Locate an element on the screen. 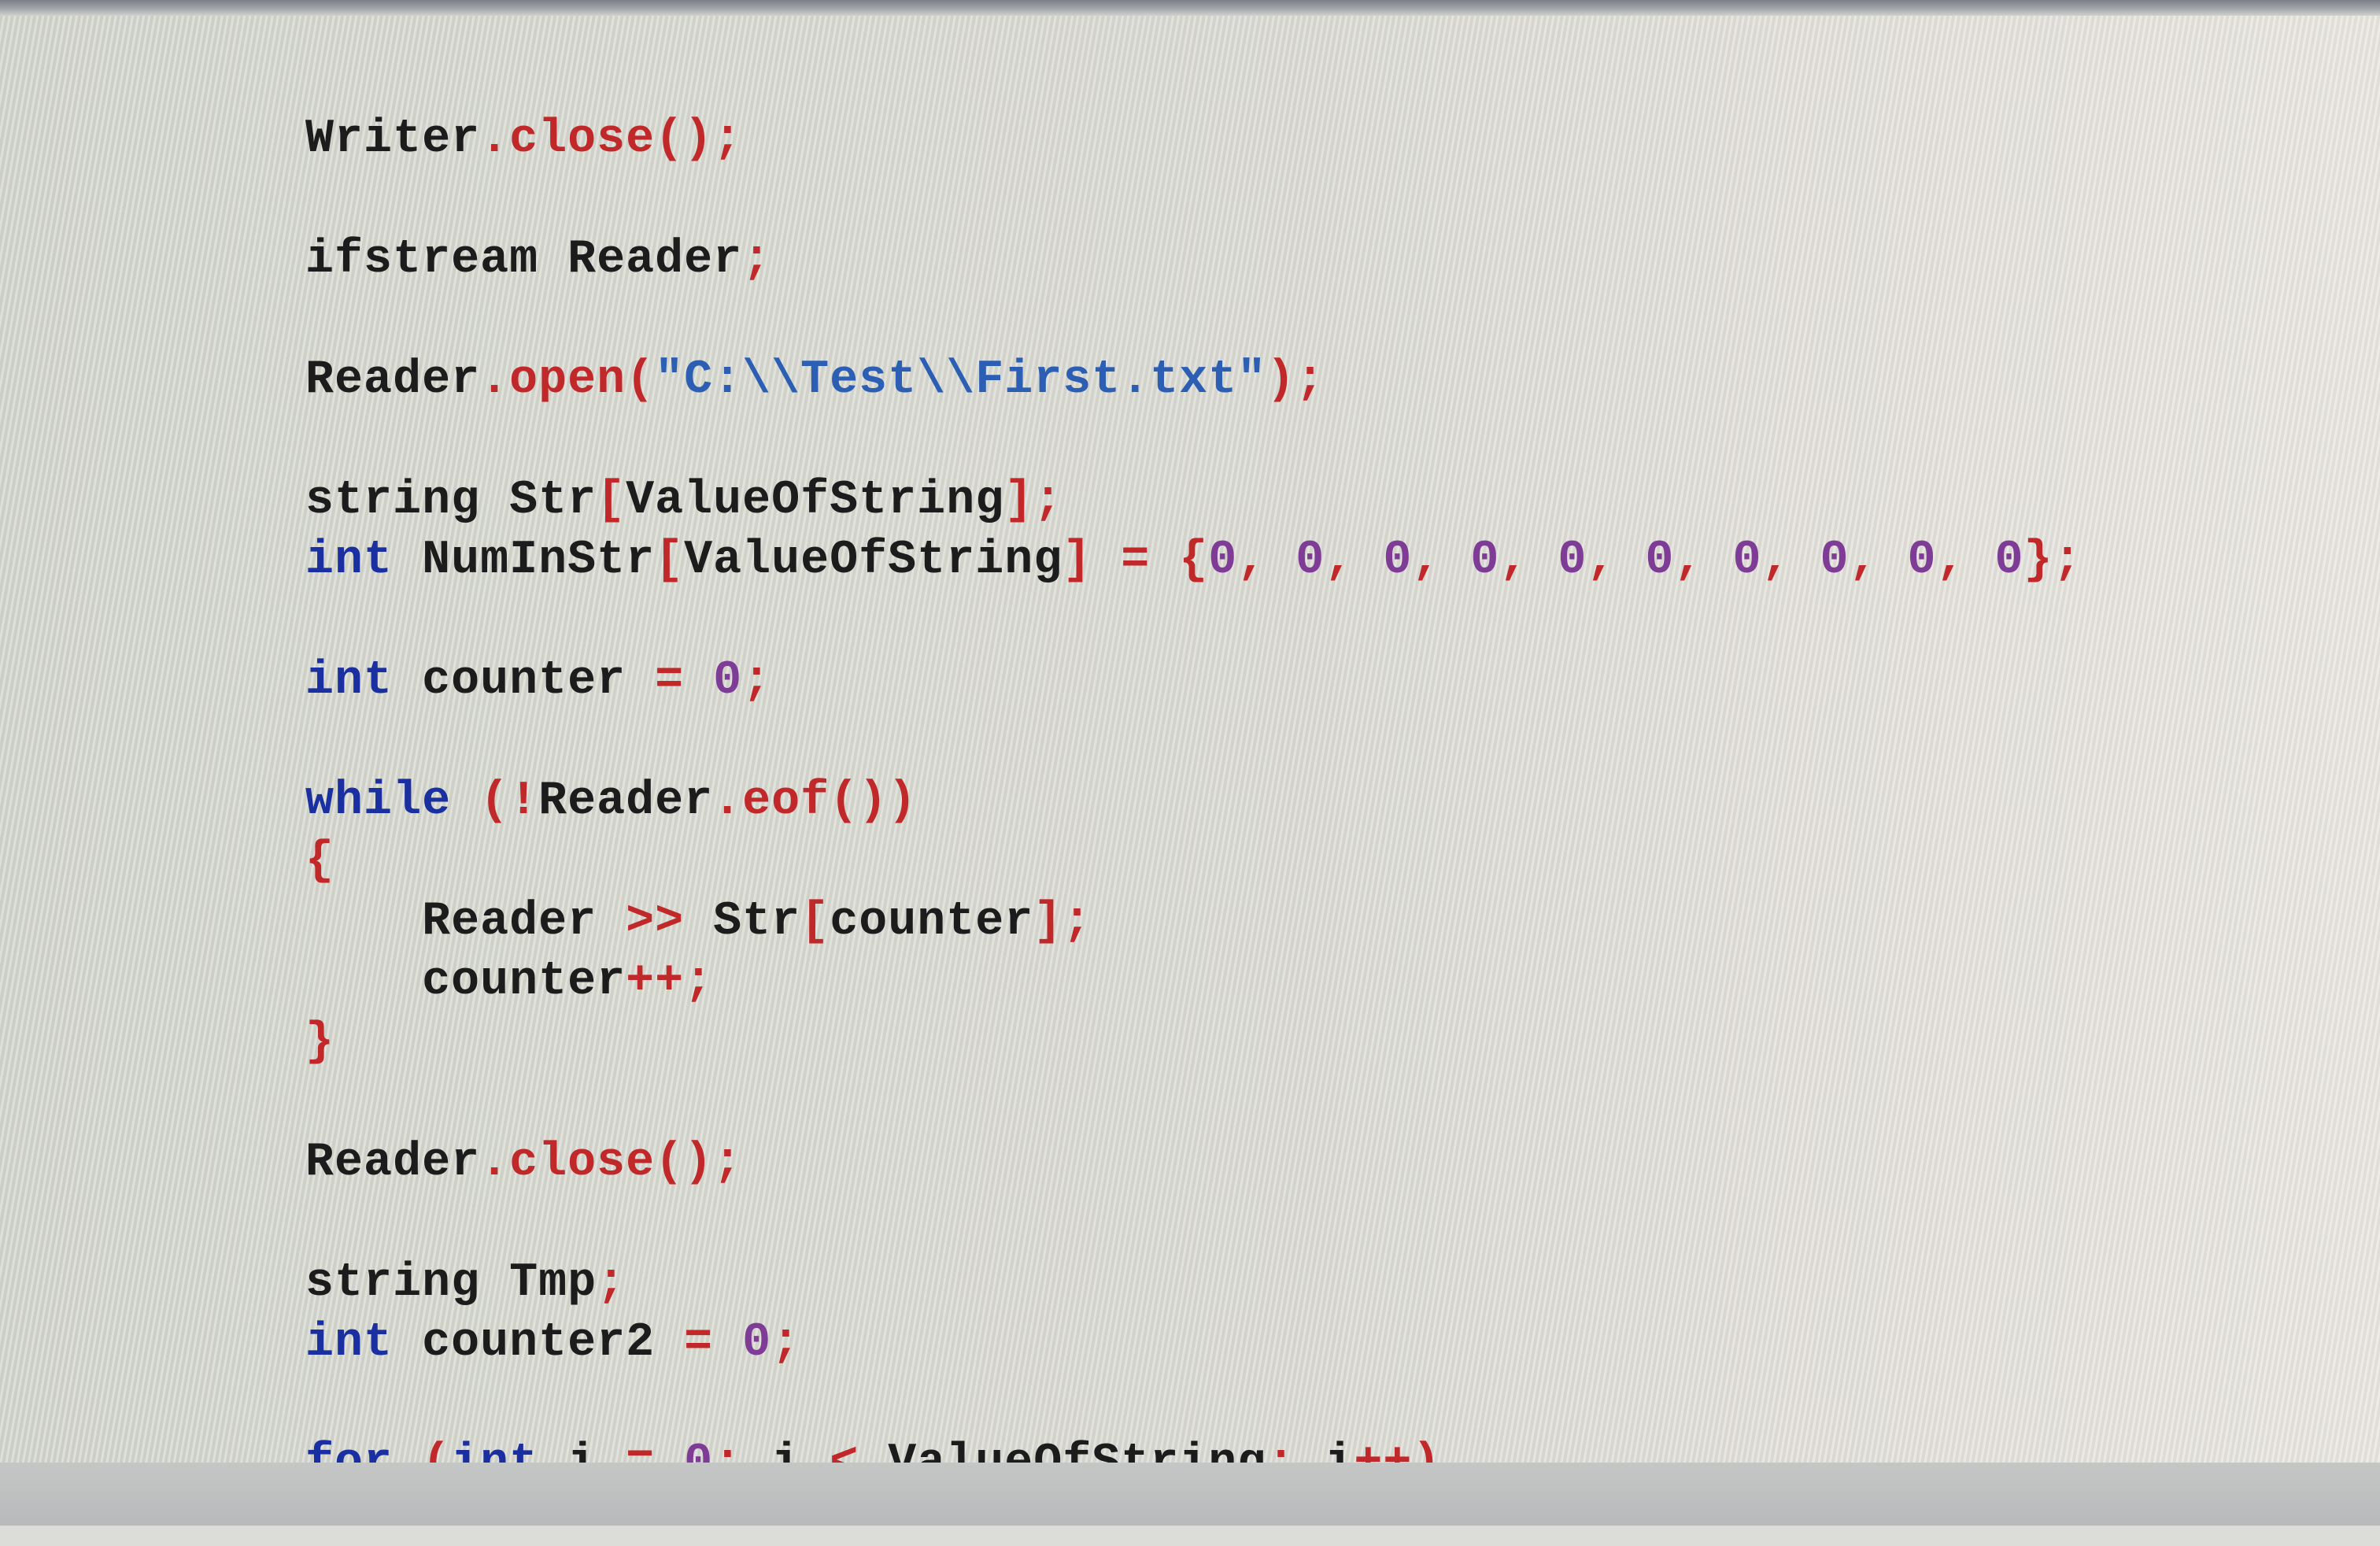 This screenshot has height=1546, width=2380. code-token: NumInStr is located at coordinates (539, 560).